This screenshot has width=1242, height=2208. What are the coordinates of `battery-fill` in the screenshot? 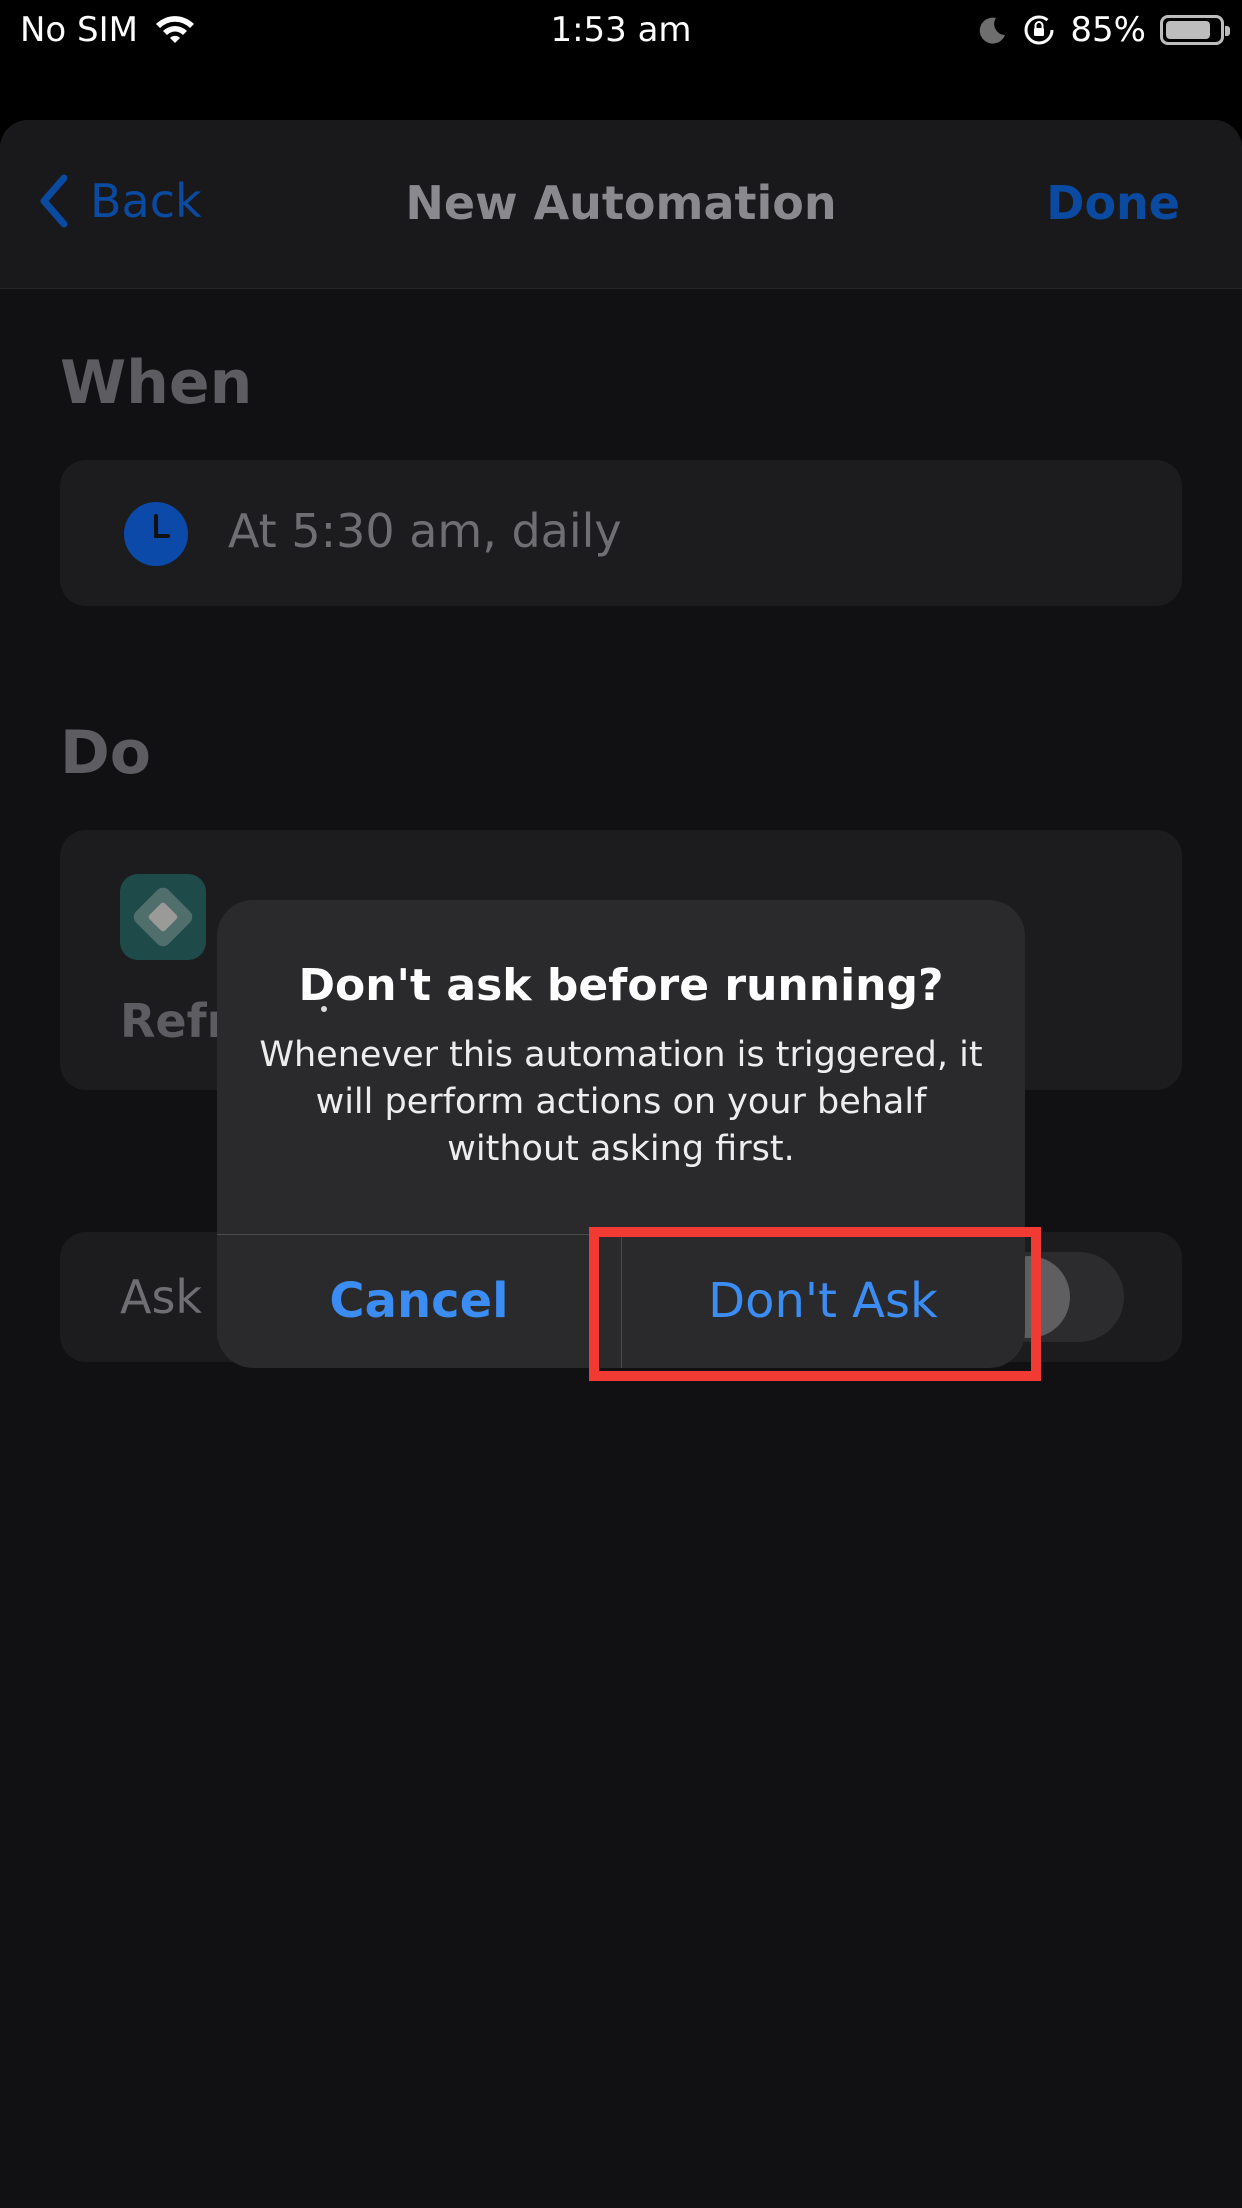 It's located at (1188, 30).